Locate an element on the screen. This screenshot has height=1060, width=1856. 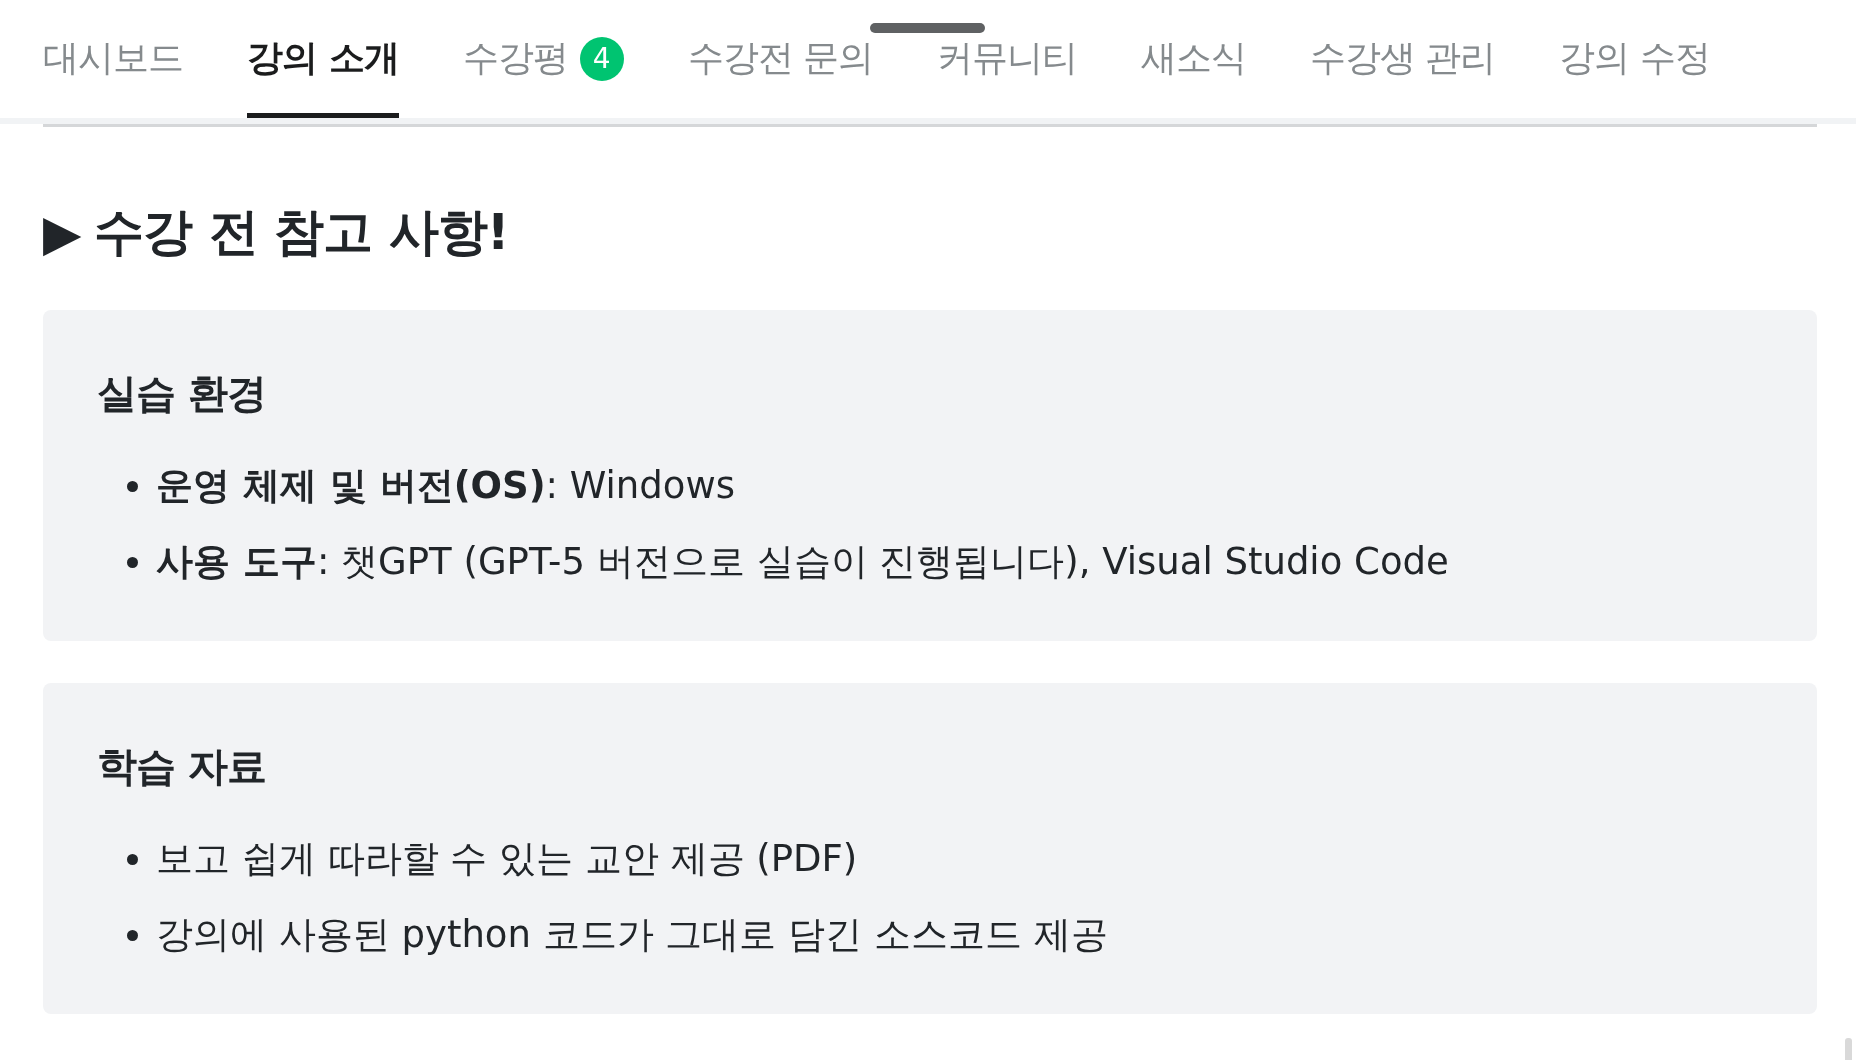
card-title: 학습 자료 is located at coordinates (182, 766).